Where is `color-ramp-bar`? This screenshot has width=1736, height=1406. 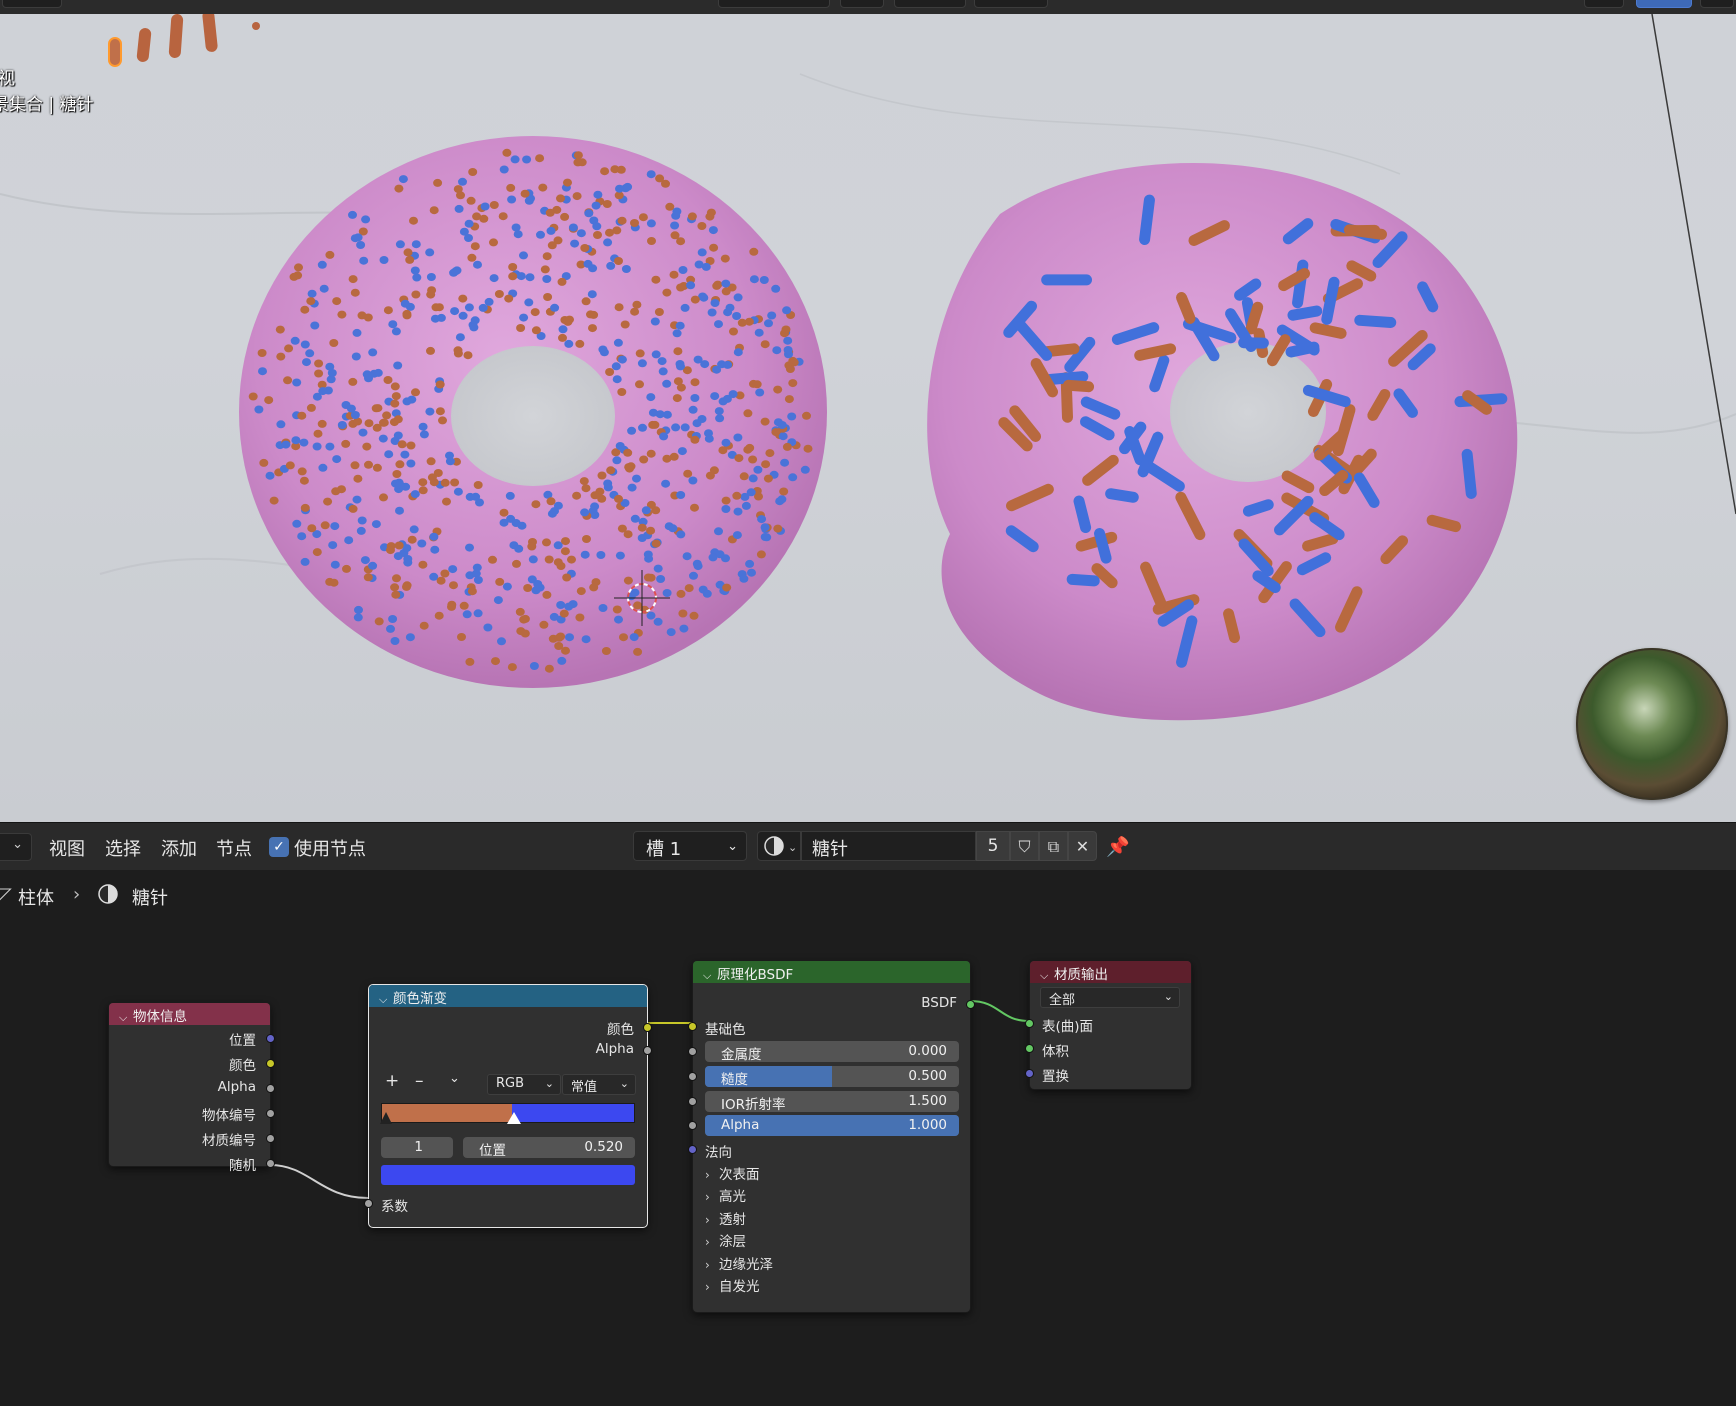
color-ramp-bar is located at coordinates (507, 1113).